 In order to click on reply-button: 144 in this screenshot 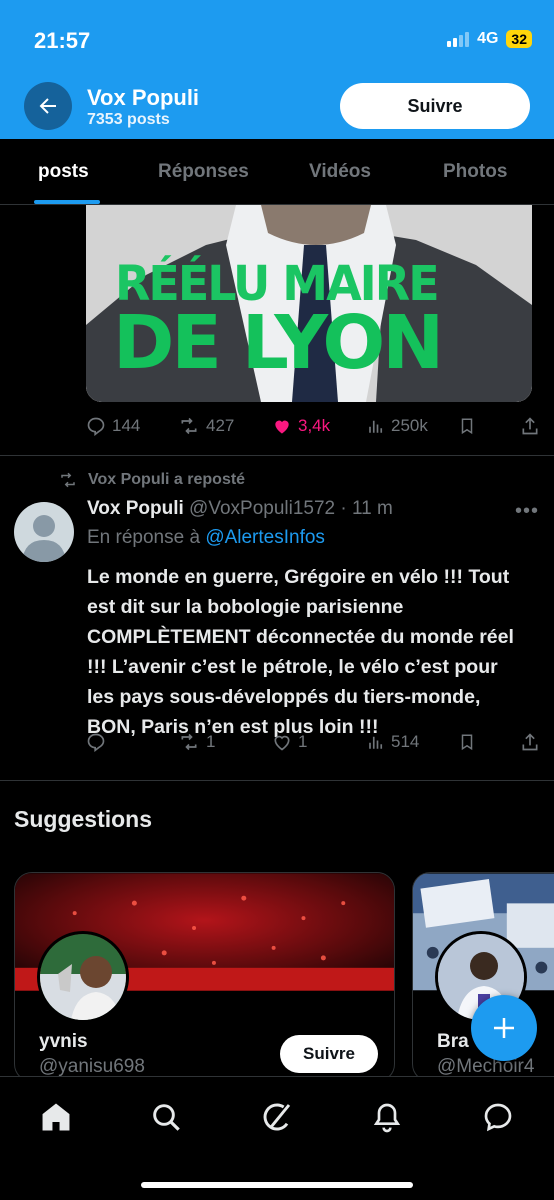, I will do `click(113, 426)`.